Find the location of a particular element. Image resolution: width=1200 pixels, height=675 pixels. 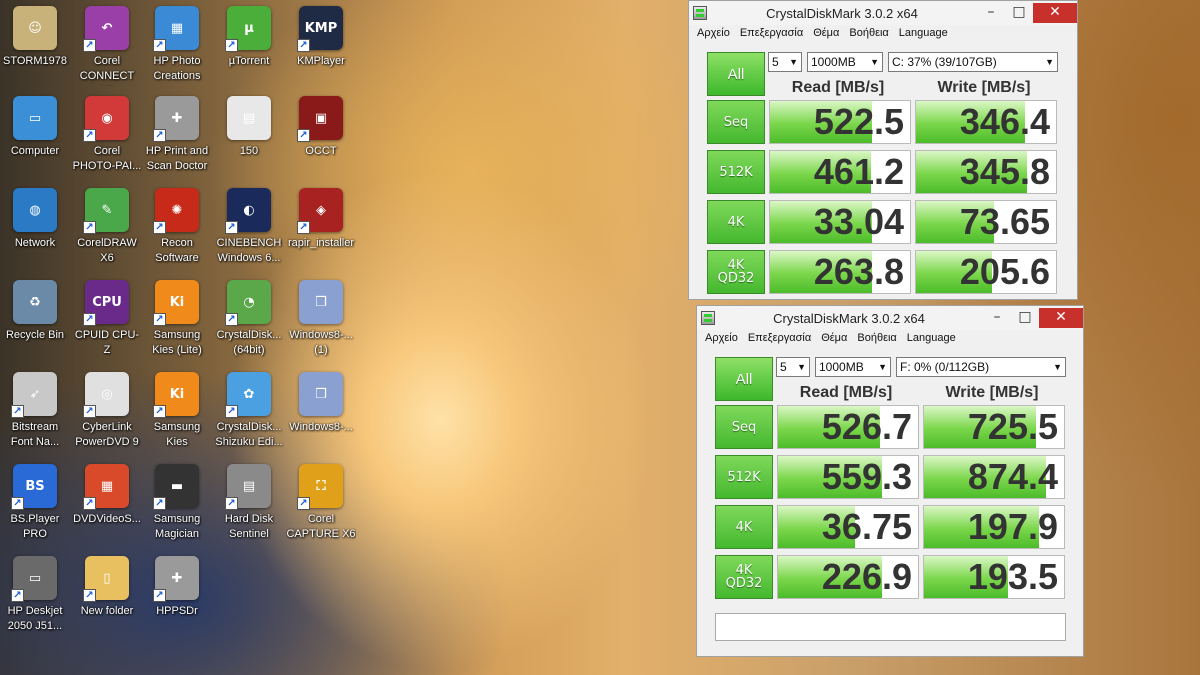

app-glyph: ◉ is located at coordinates (107, 118).